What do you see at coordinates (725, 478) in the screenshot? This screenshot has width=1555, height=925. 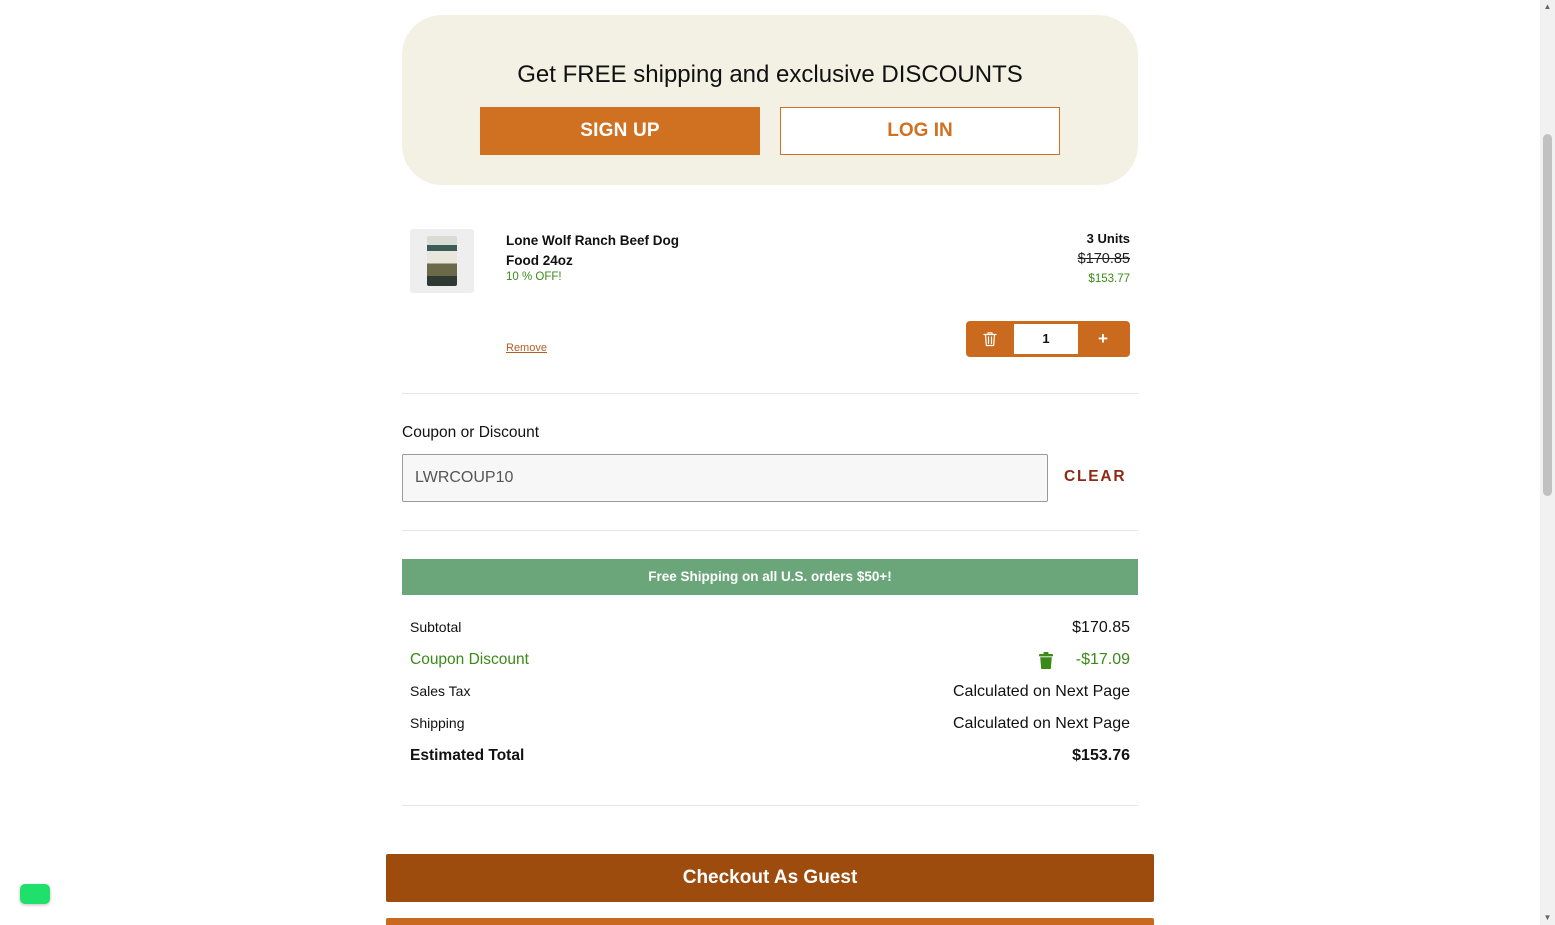 I see `coupon-input` at bounding box center [725, 478].